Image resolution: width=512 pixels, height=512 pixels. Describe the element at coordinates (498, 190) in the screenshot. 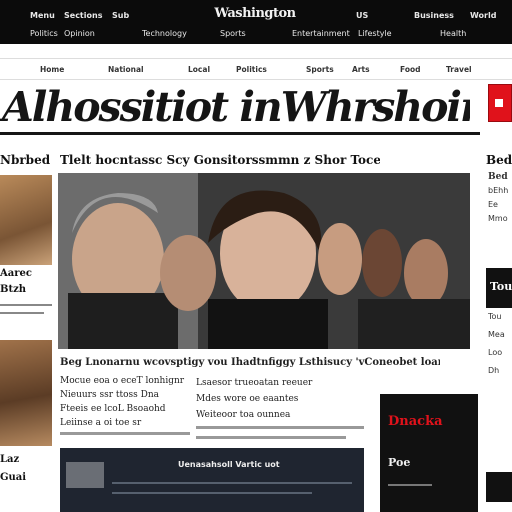

I see `right-item-1: bEhh` at that location.